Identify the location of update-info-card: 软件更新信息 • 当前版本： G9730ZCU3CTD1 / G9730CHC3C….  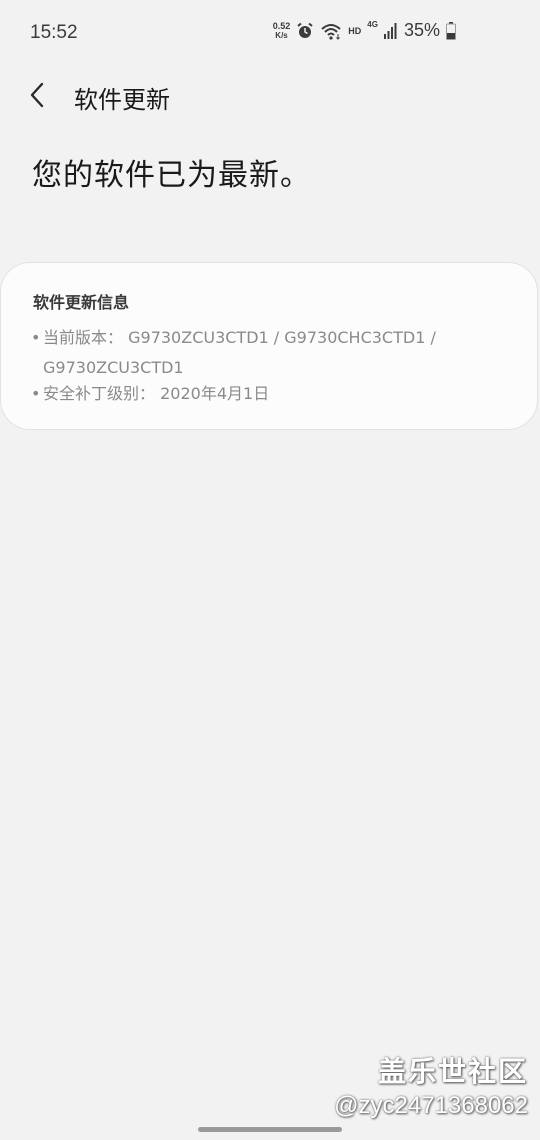
(269, 346).